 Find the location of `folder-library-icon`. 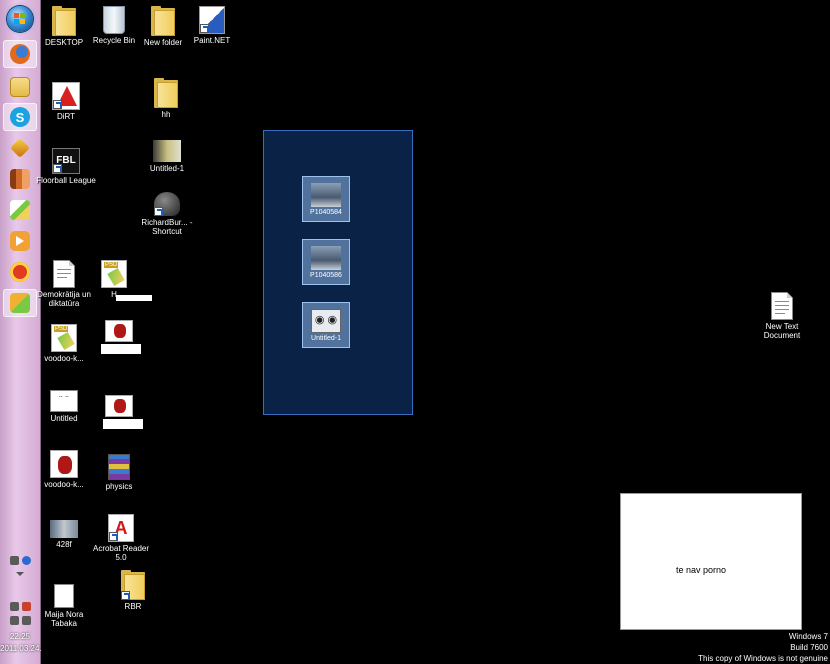

folder-library-icon is located at coordinates (20, 87).